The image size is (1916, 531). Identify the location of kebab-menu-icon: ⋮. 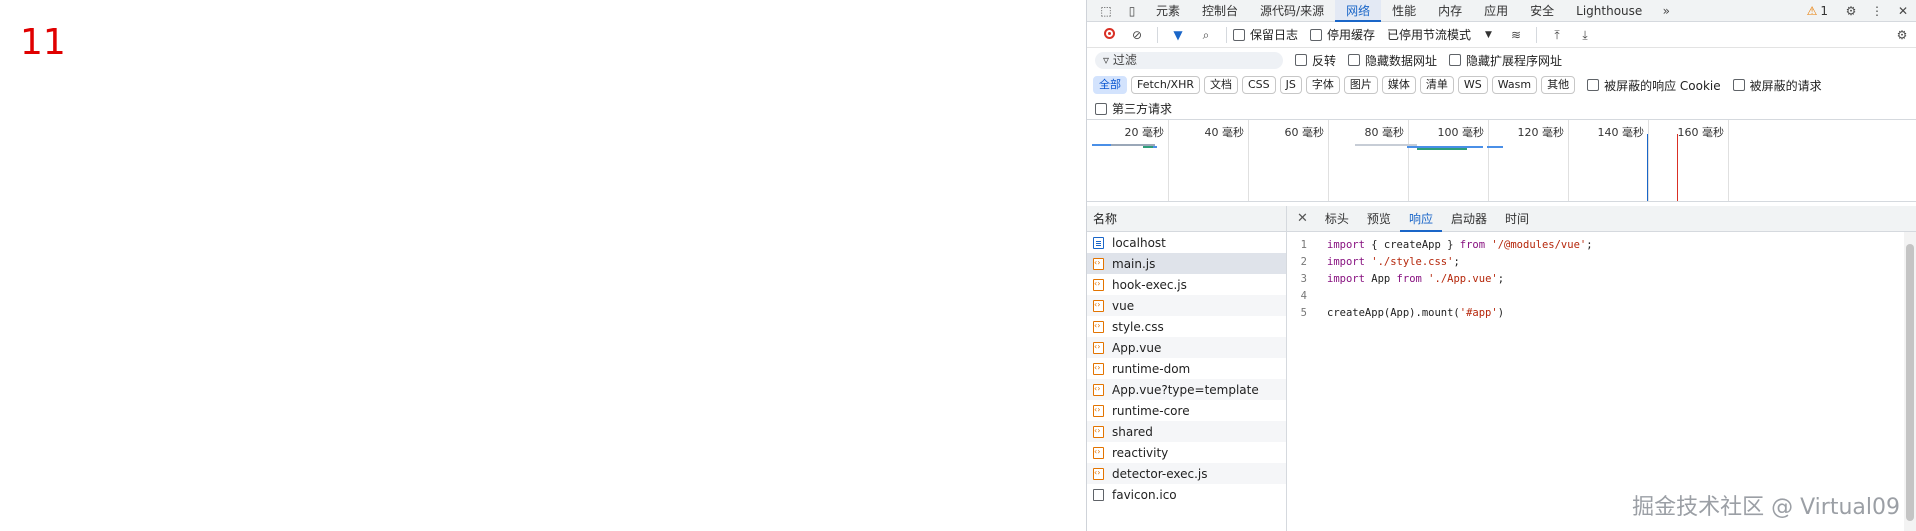
(1877, 11).